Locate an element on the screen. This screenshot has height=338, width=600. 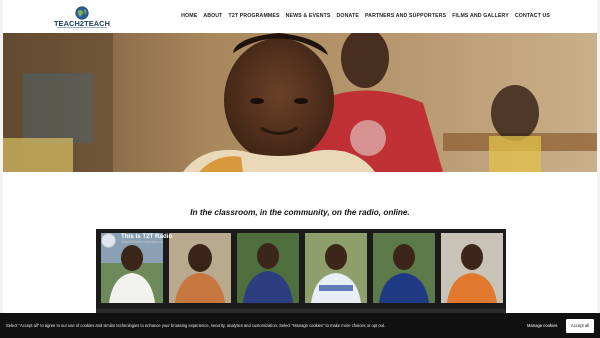
nav-item-contact: CONTACT US is located at coordinates (532, 16).